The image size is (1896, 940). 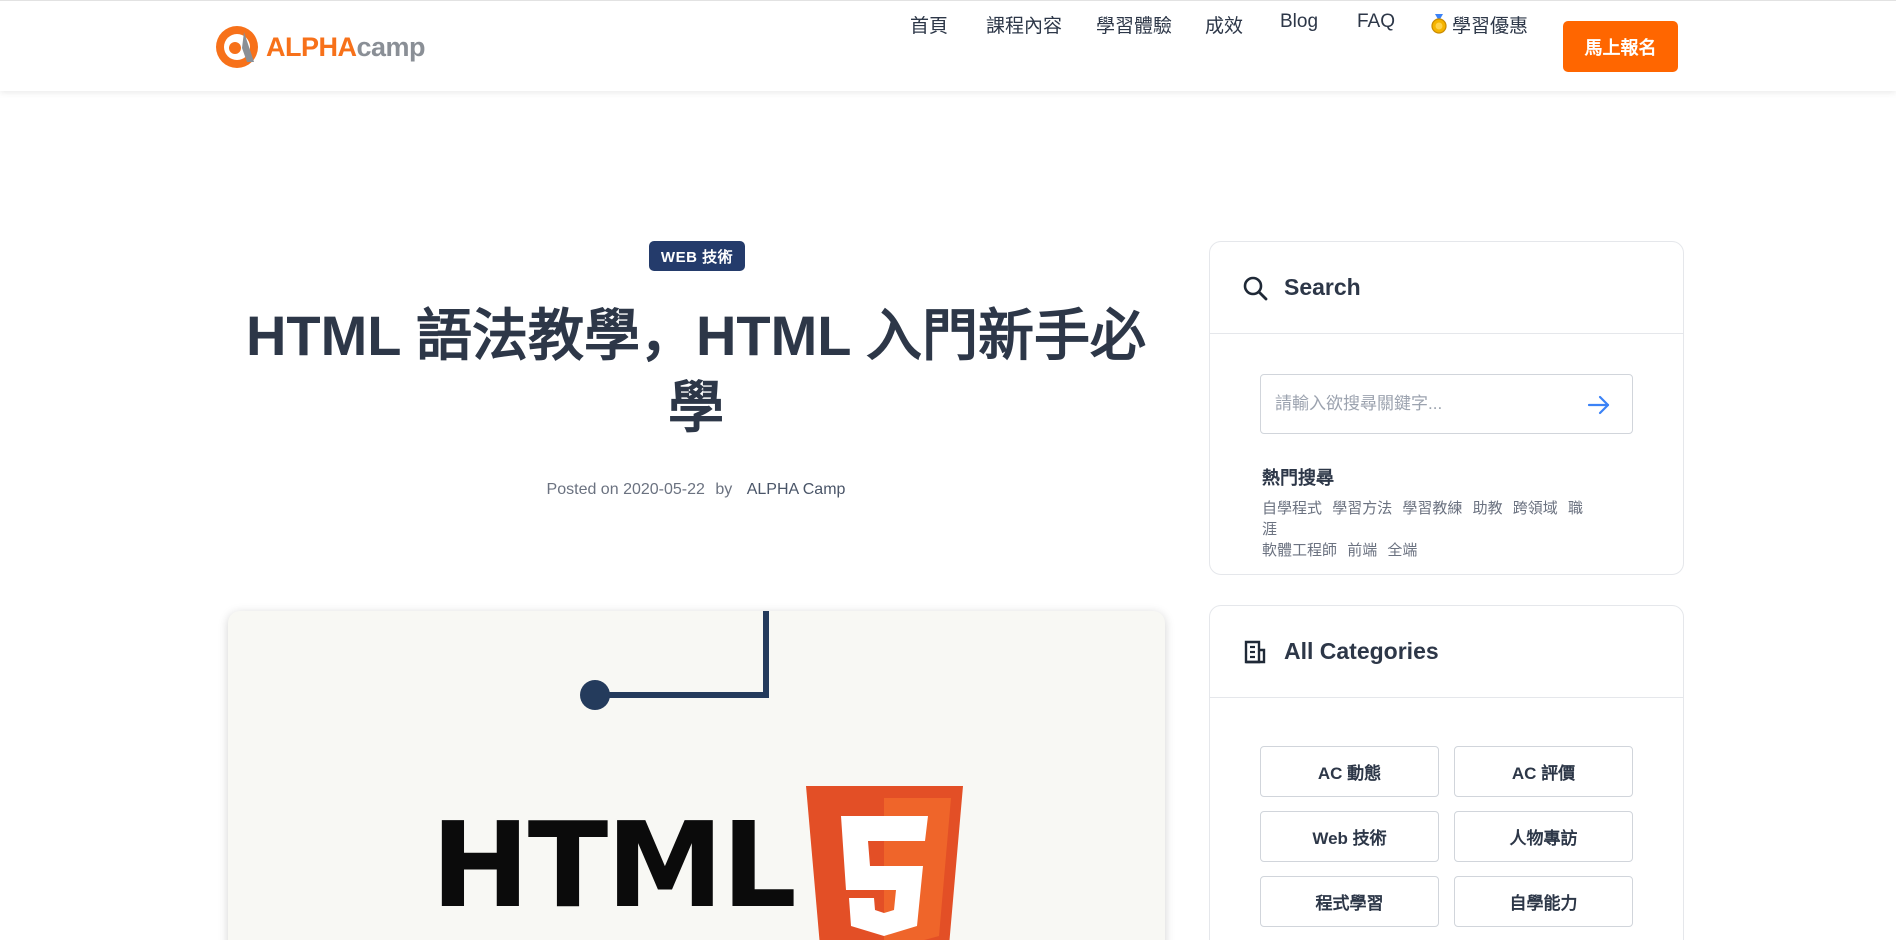 What do you see at coordinates (1255, 651) in the screenshot?
I see `document-list-icon` at bounding box center [1255, 651].